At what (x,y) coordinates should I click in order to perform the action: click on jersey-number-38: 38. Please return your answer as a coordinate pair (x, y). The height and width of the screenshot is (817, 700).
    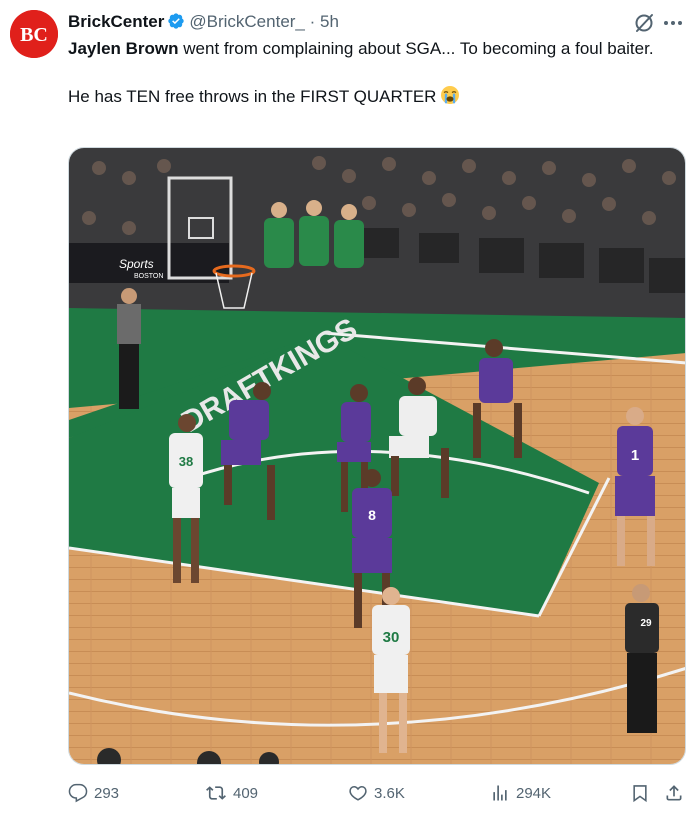
    Looking at the image, I should click on (186, 461).